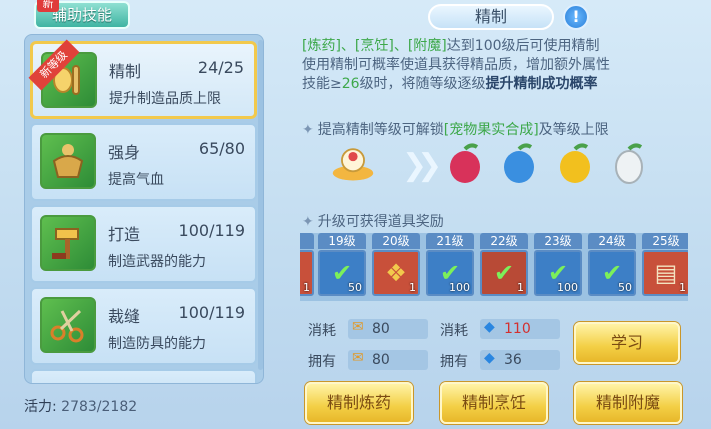 This screenshot has width=711, height=429. What do you see at coordinates (513, 360) in the screenshot?
I see `crystal-own-text: 36` at bounding box center [513, 360].